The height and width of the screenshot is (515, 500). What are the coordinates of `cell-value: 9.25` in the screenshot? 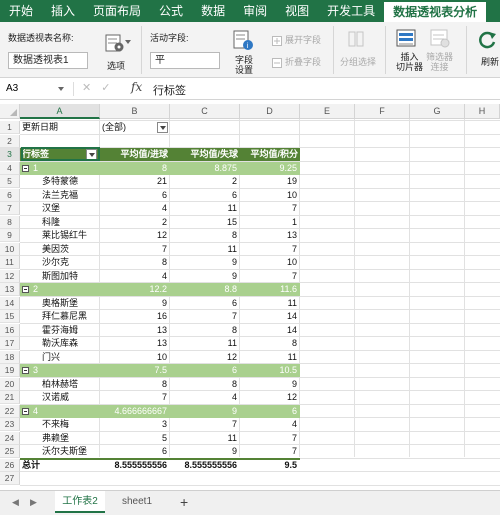 It's located at (270, 168).